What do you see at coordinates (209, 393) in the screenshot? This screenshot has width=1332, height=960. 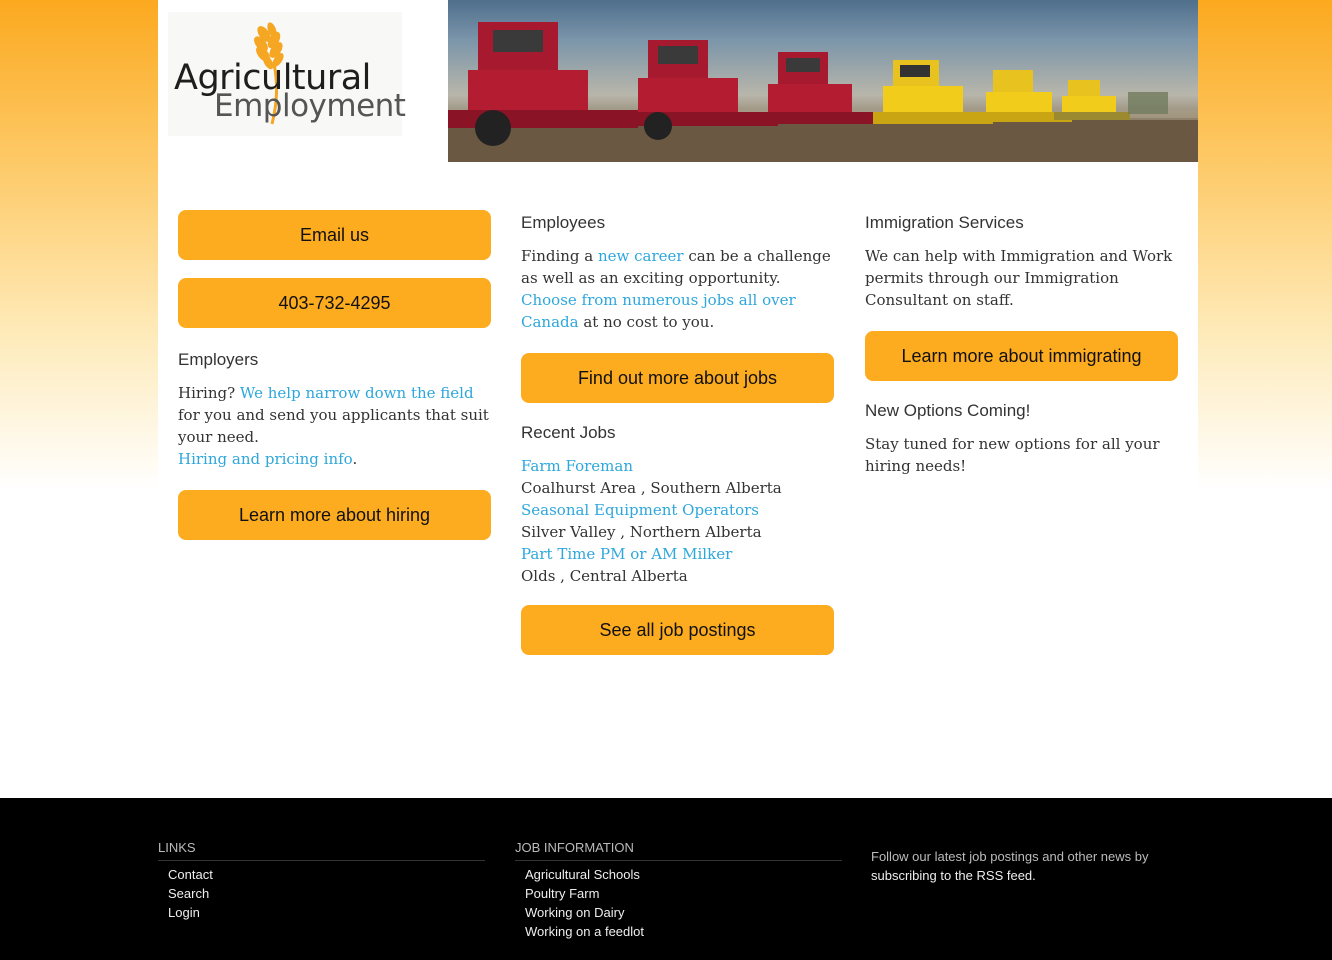 I see `hiring-text: Hiring?` at bounding box center [209, 393].